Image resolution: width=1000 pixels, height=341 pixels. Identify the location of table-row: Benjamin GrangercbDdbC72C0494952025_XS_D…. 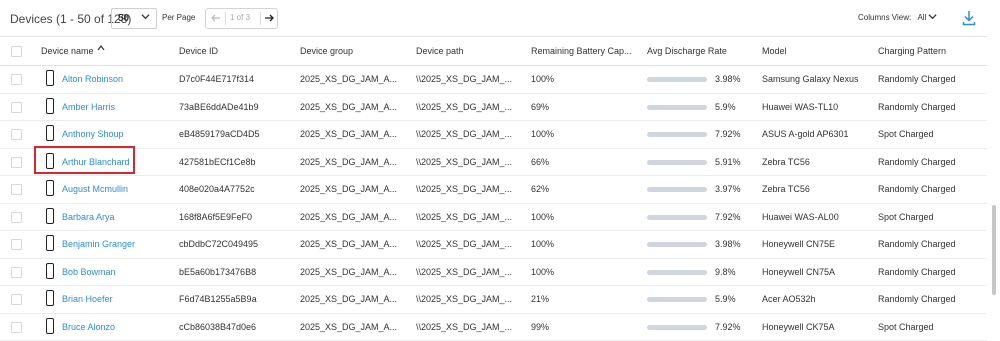
(493, 244).